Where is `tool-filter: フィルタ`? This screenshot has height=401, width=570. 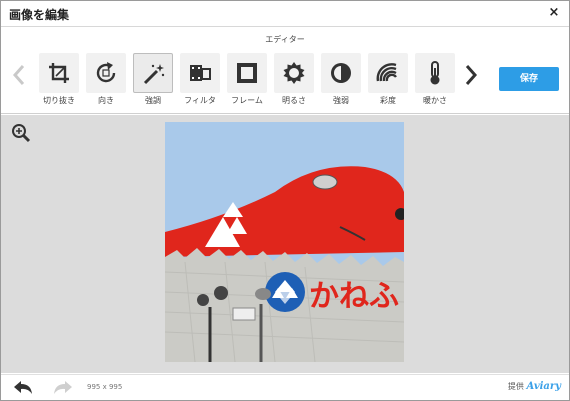
tool-filter: フィルタ is located at coordinates (200, 81).